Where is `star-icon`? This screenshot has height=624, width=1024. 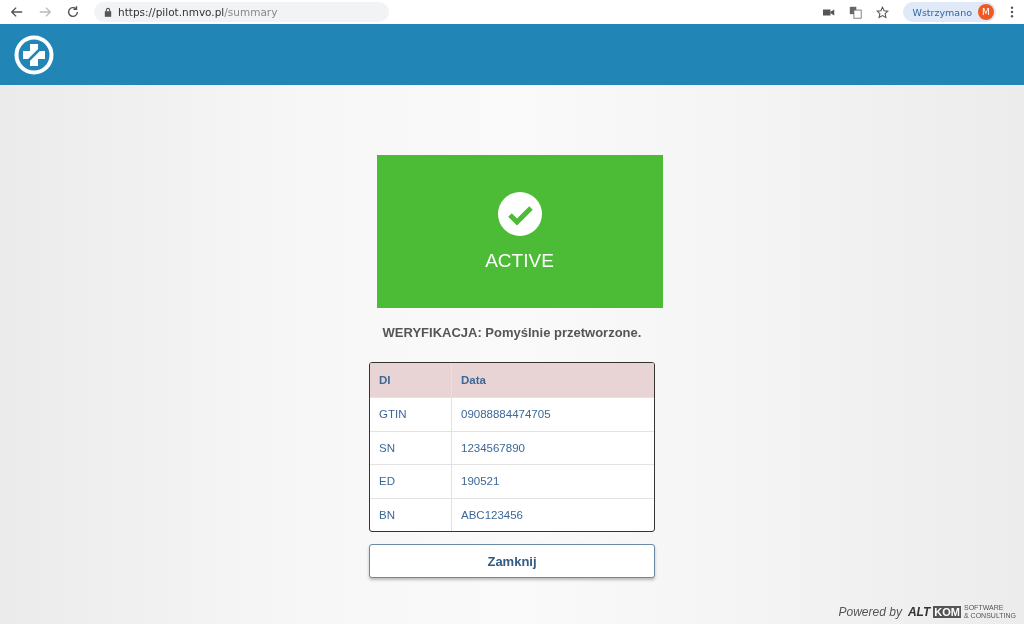
star-icon is located at coordinates (882, 12).